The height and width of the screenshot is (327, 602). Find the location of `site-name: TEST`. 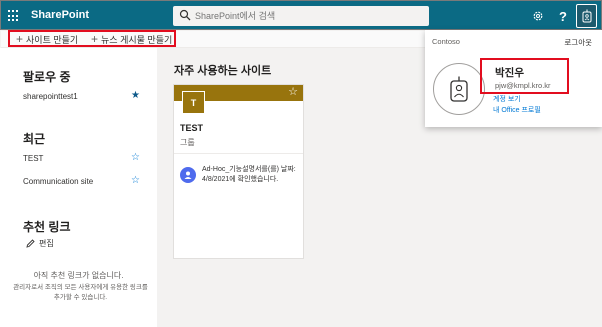

site-name: TEST is located at coordinates (191, 128).